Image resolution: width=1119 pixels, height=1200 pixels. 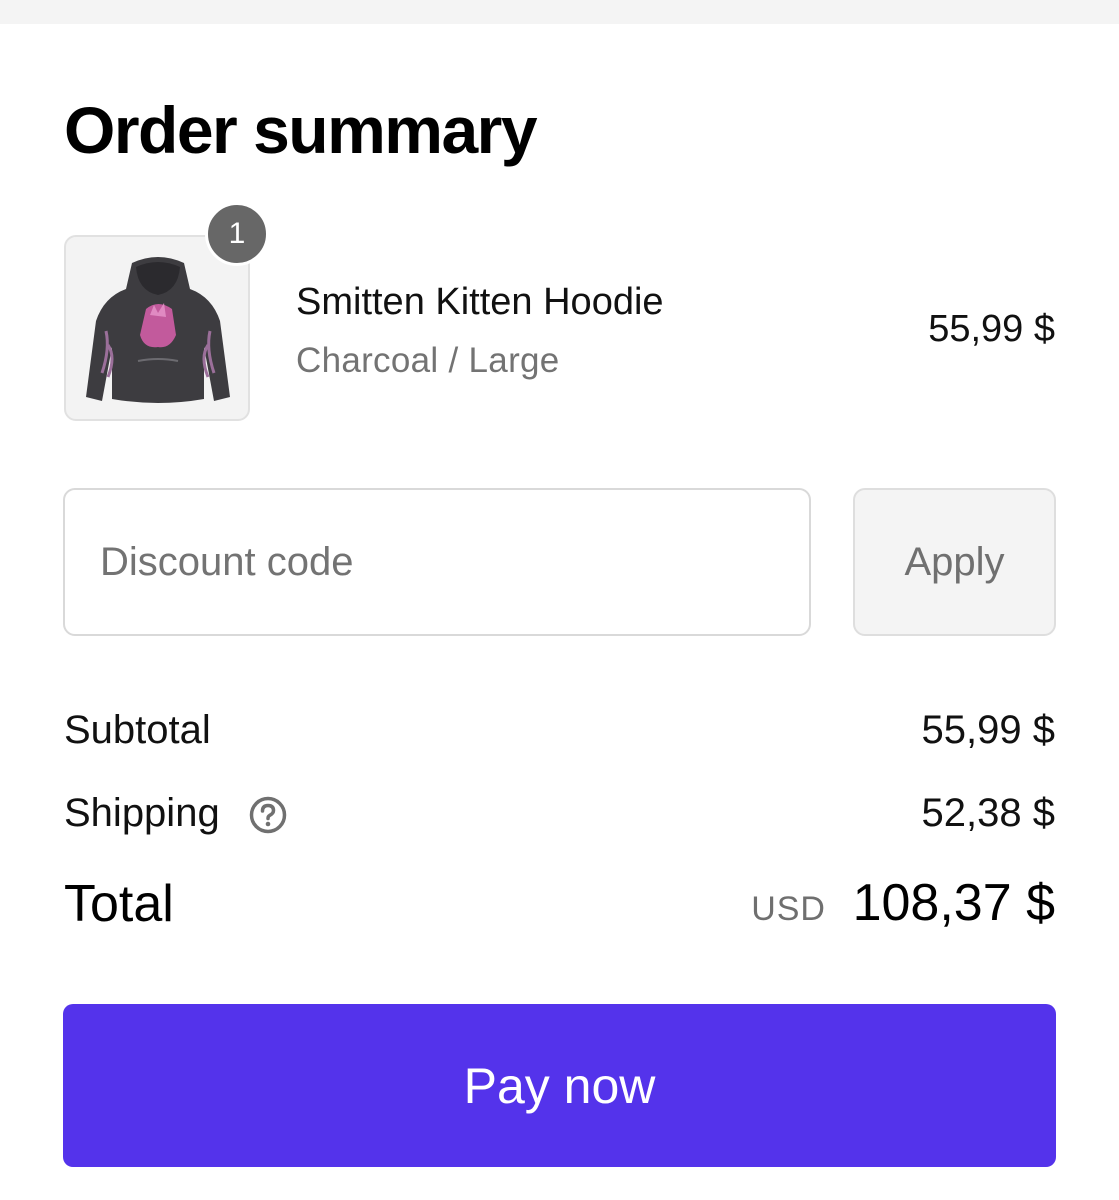 What do you see at coordinates (788, 909) in the screenshot?
I see `total-currency-code: USD` at bounding box center [788, 909].